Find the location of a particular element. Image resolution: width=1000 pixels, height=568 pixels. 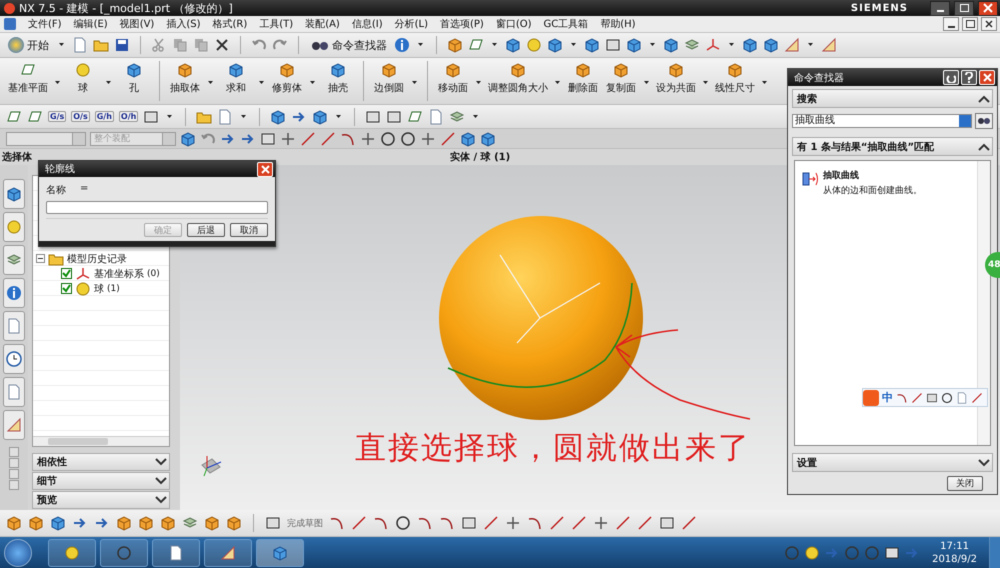

finish-sketch-button: 完成草图 is located at coordinates (305, 523).